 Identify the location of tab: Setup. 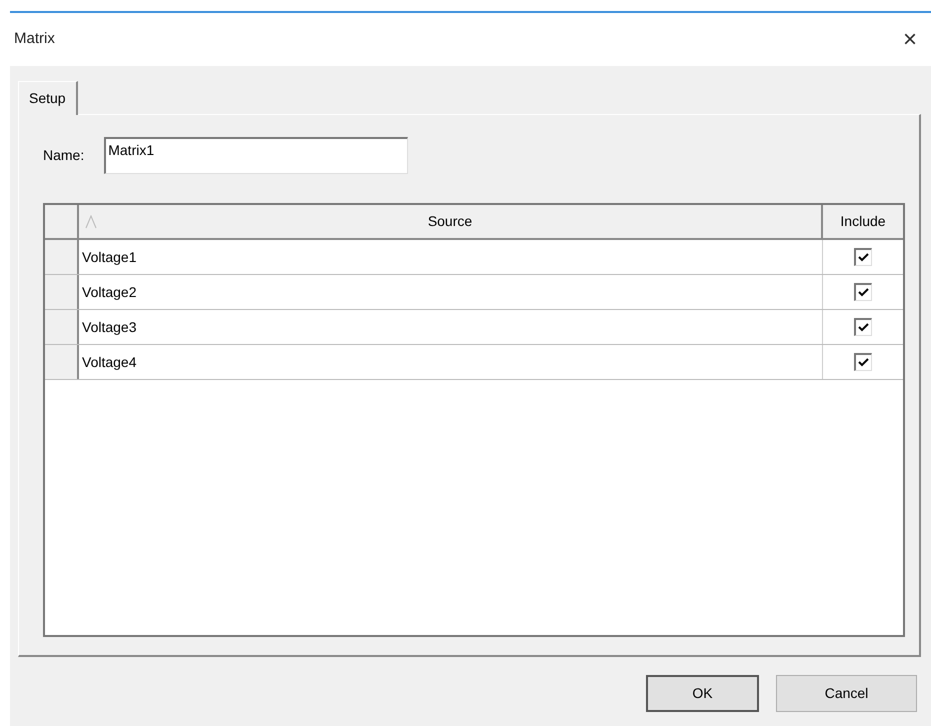
(48, 98).